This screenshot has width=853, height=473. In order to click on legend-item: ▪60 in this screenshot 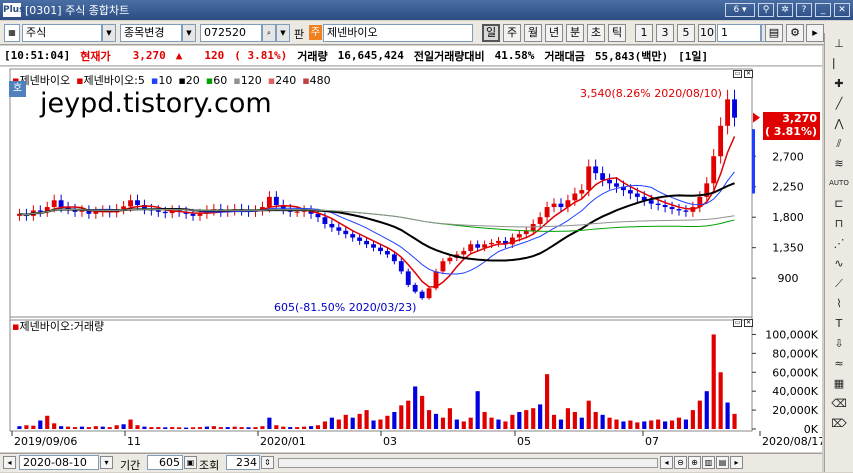, I will do `click(218, 80)`.